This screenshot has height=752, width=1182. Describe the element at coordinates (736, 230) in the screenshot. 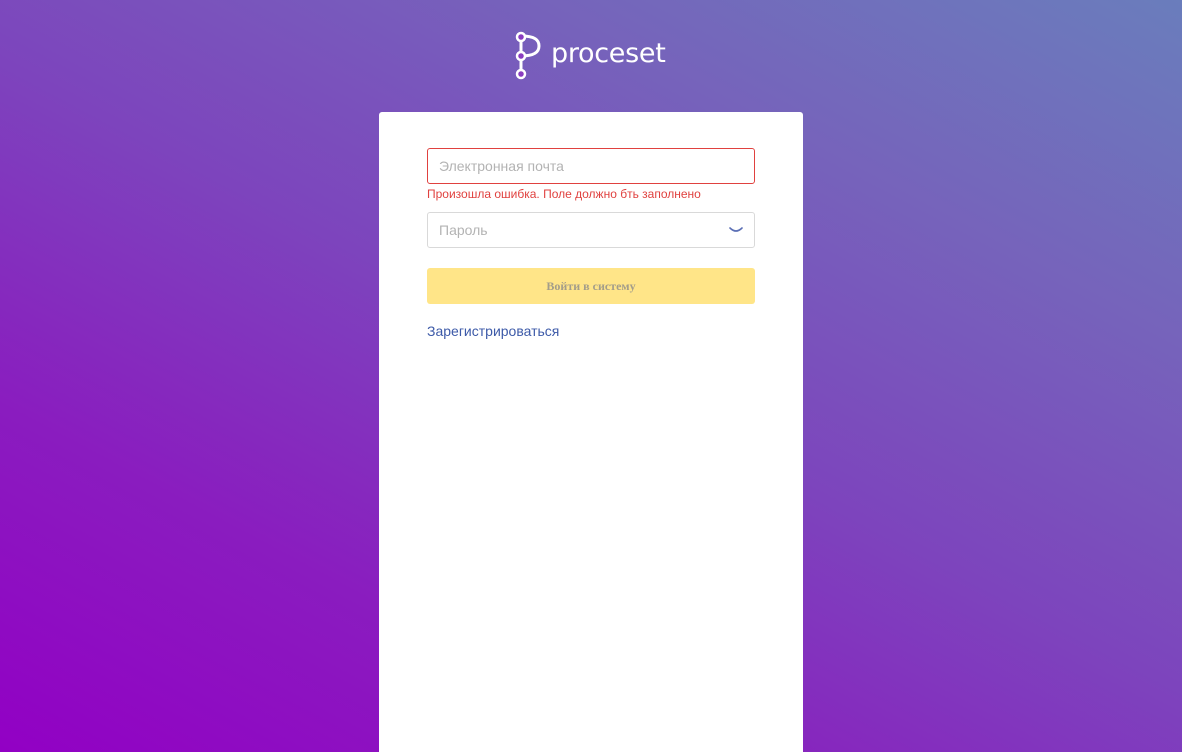

I see `eye-closed-icon` at that location.